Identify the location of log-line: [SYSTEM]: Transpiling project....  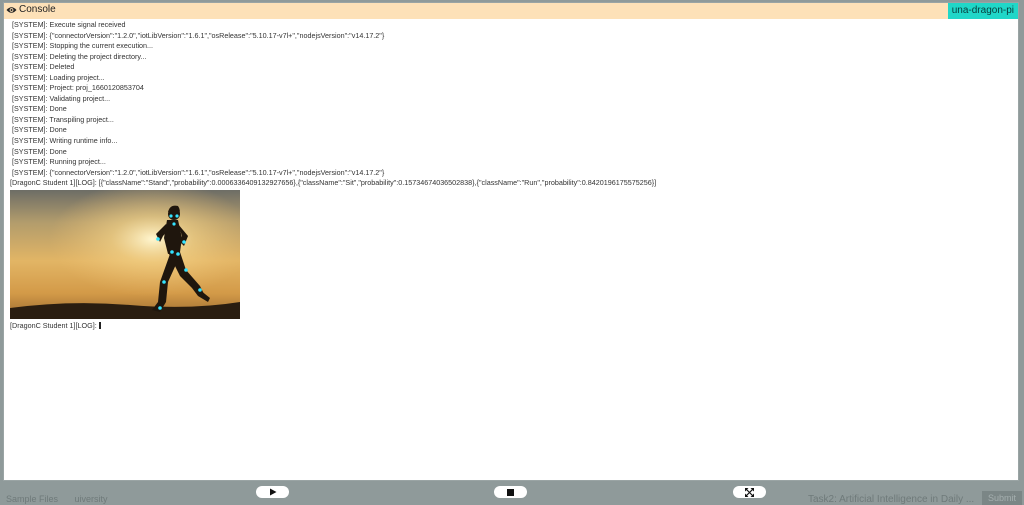
(63, 119).